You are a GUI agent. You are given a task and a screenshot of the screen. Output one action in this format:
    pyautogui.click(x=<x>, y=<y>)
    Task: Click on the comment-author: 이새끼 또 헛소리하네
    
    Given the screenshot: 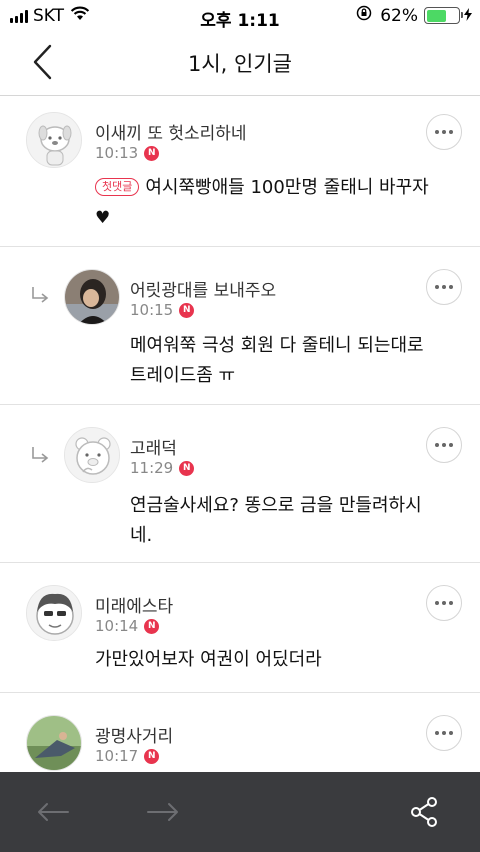 What is the action you would take?
    pyautogui.click(x=171, y=131)
    